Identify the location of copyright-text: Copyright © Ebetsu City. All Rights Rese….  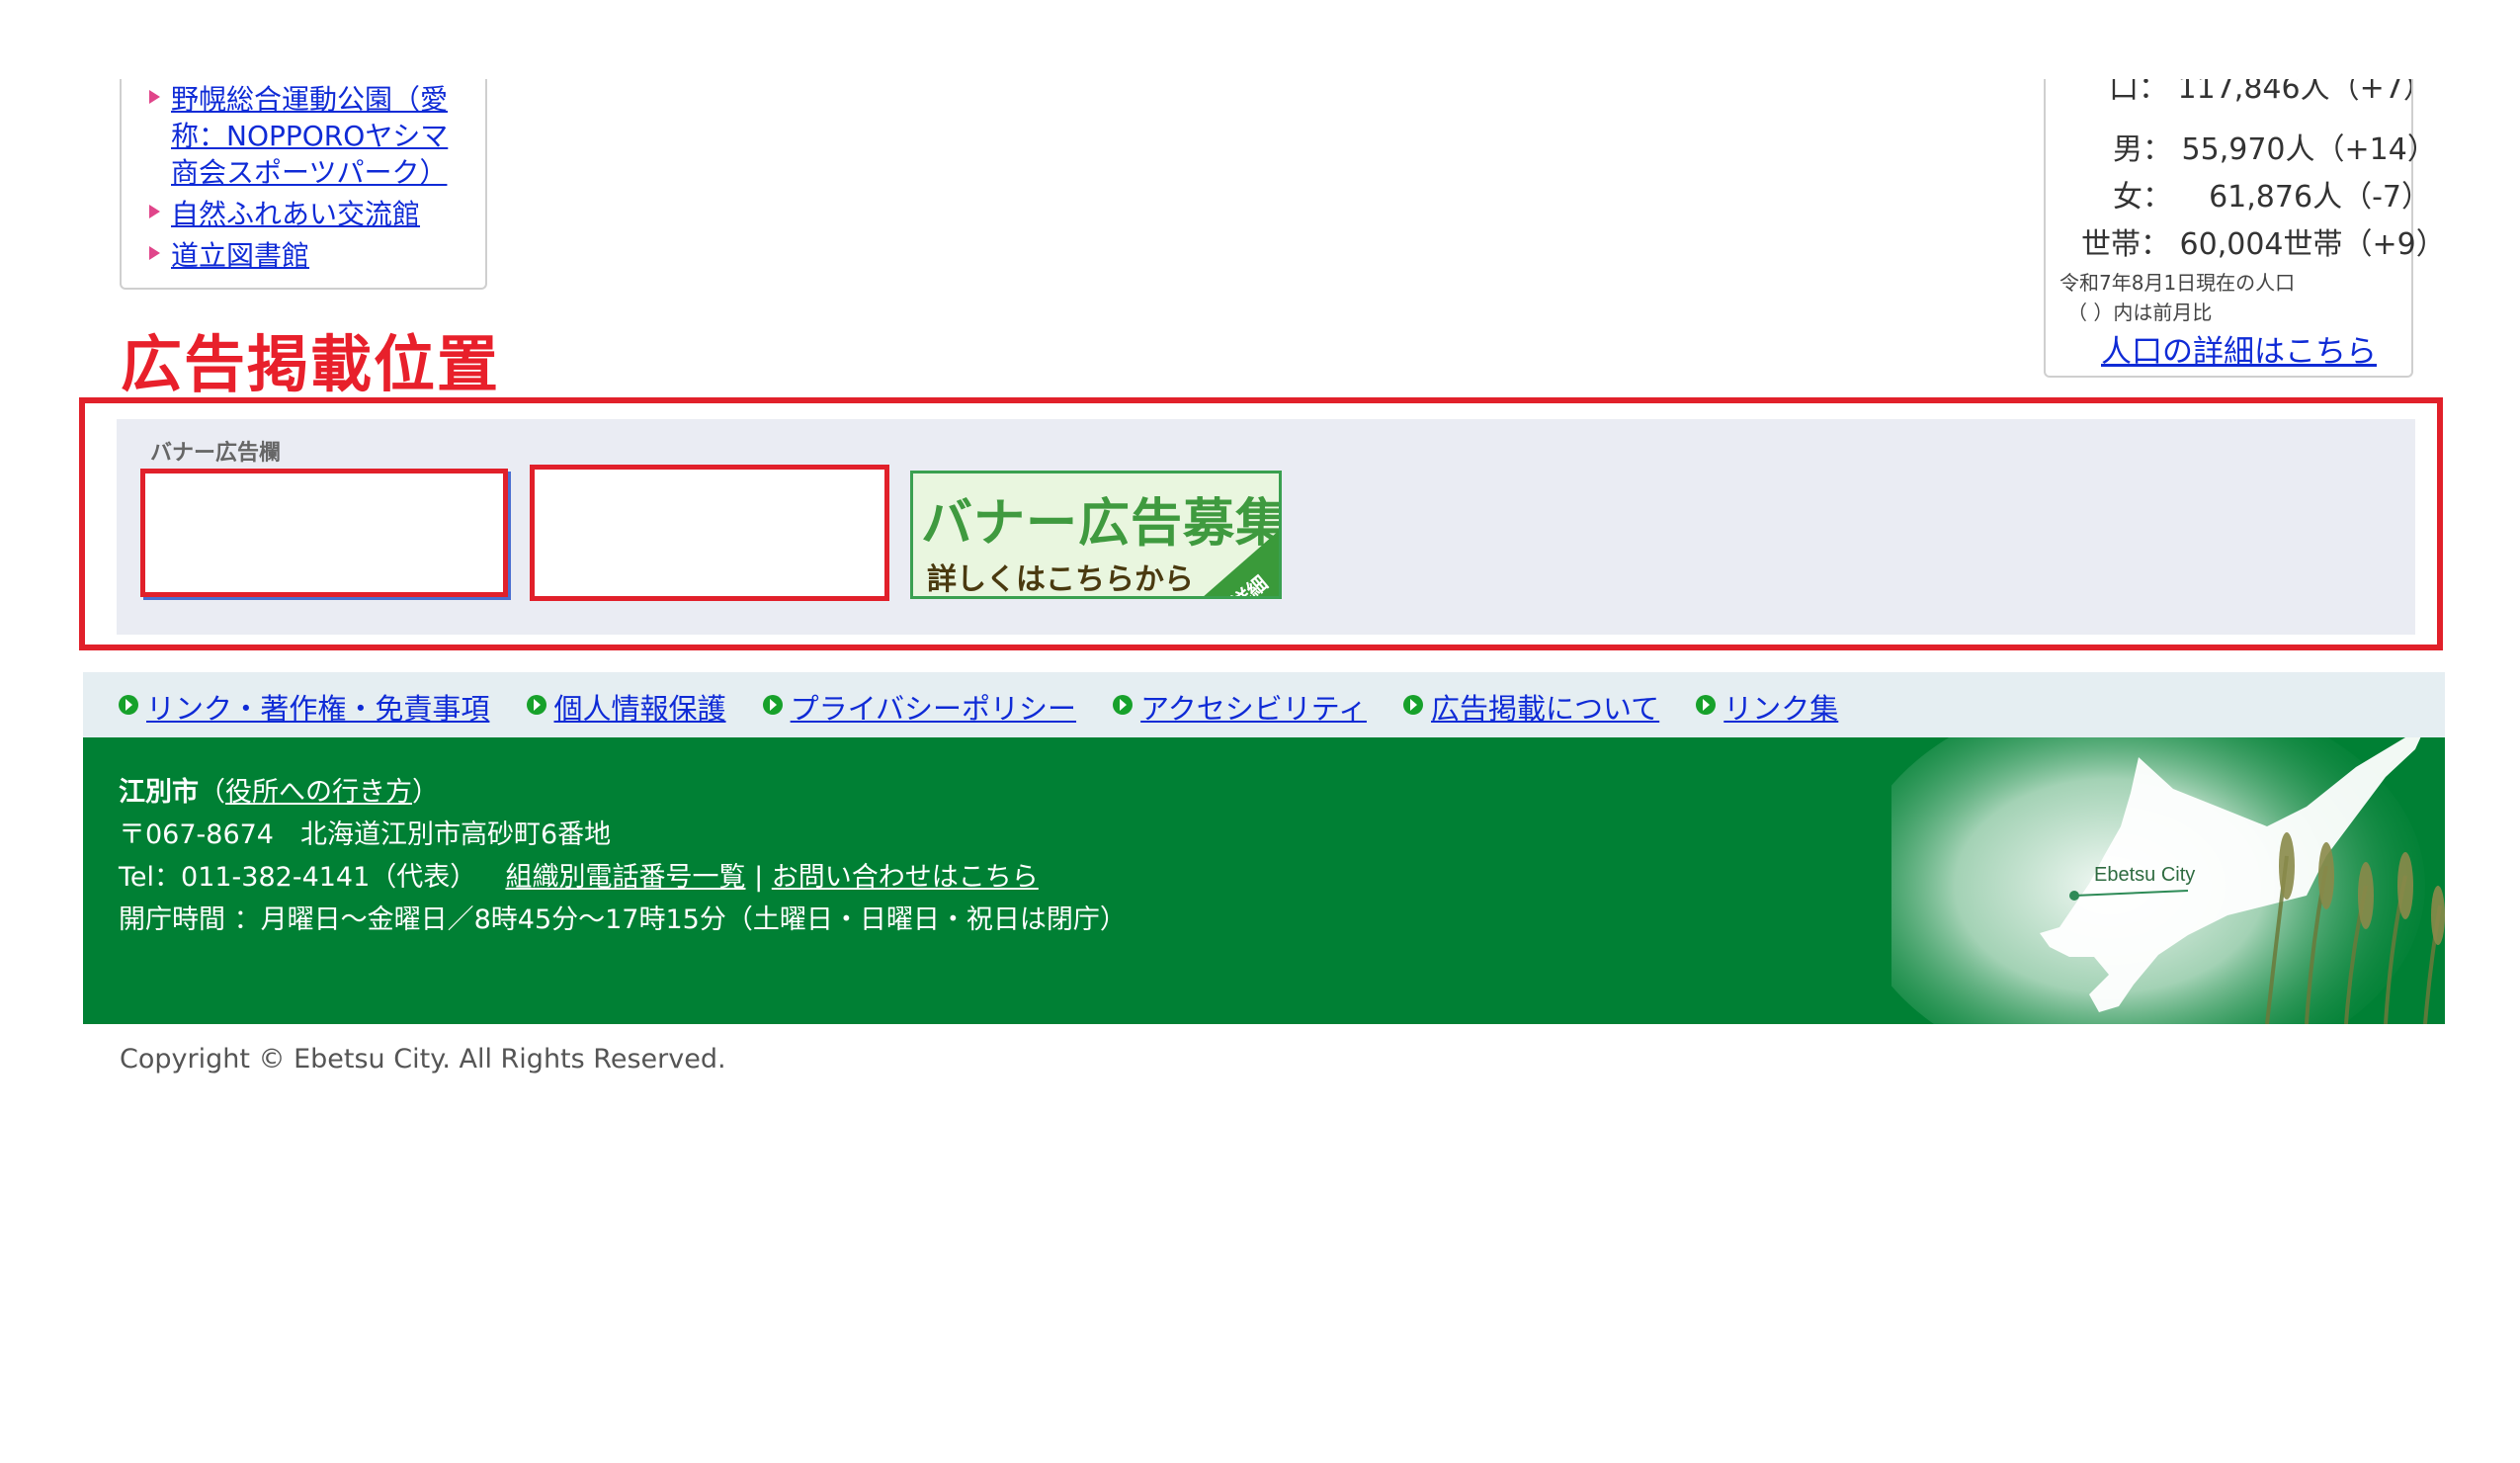
(423, 1059).